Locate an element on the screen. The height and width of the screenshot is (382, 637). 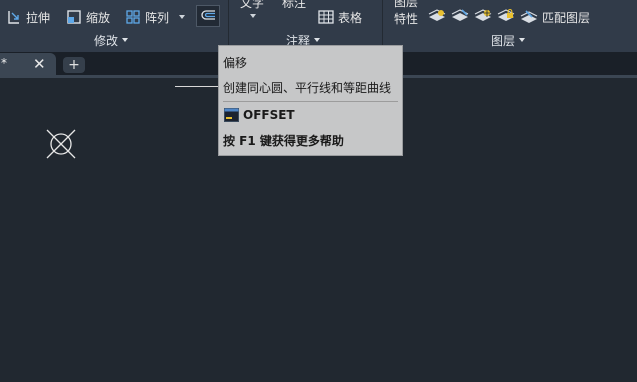
scale-label: 缩放 is located at coordinates (98, 17).